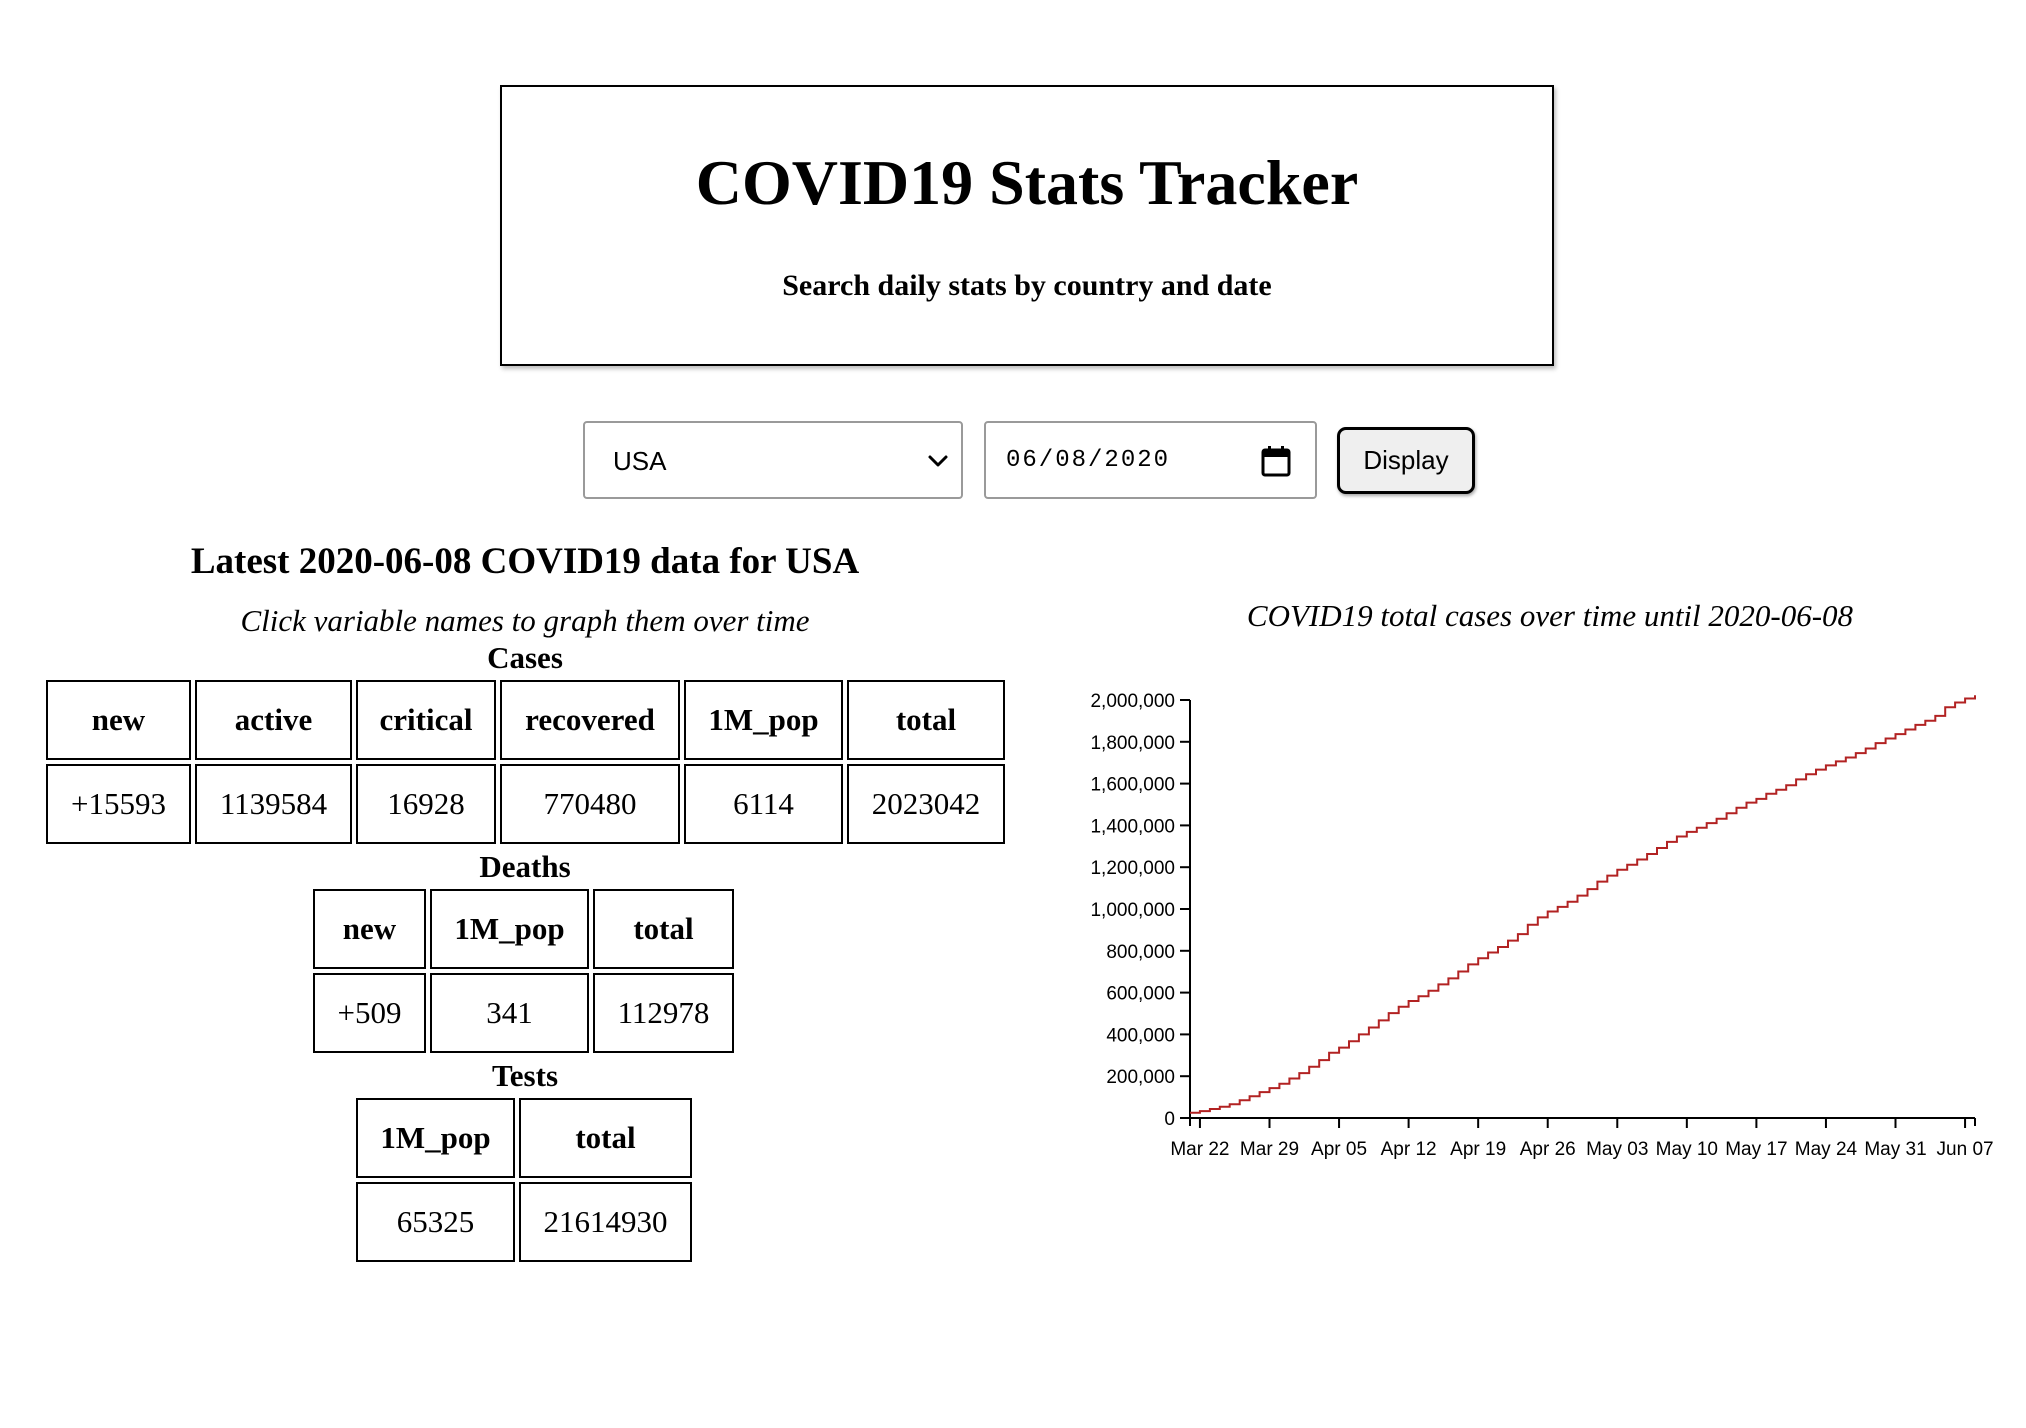 This screenshot has height=1428, width=2026. What do you see at coordinates (1169, 1119) in the screenshot?
I see `y-tick-label: 0` at bounding box center [1169, 1119].